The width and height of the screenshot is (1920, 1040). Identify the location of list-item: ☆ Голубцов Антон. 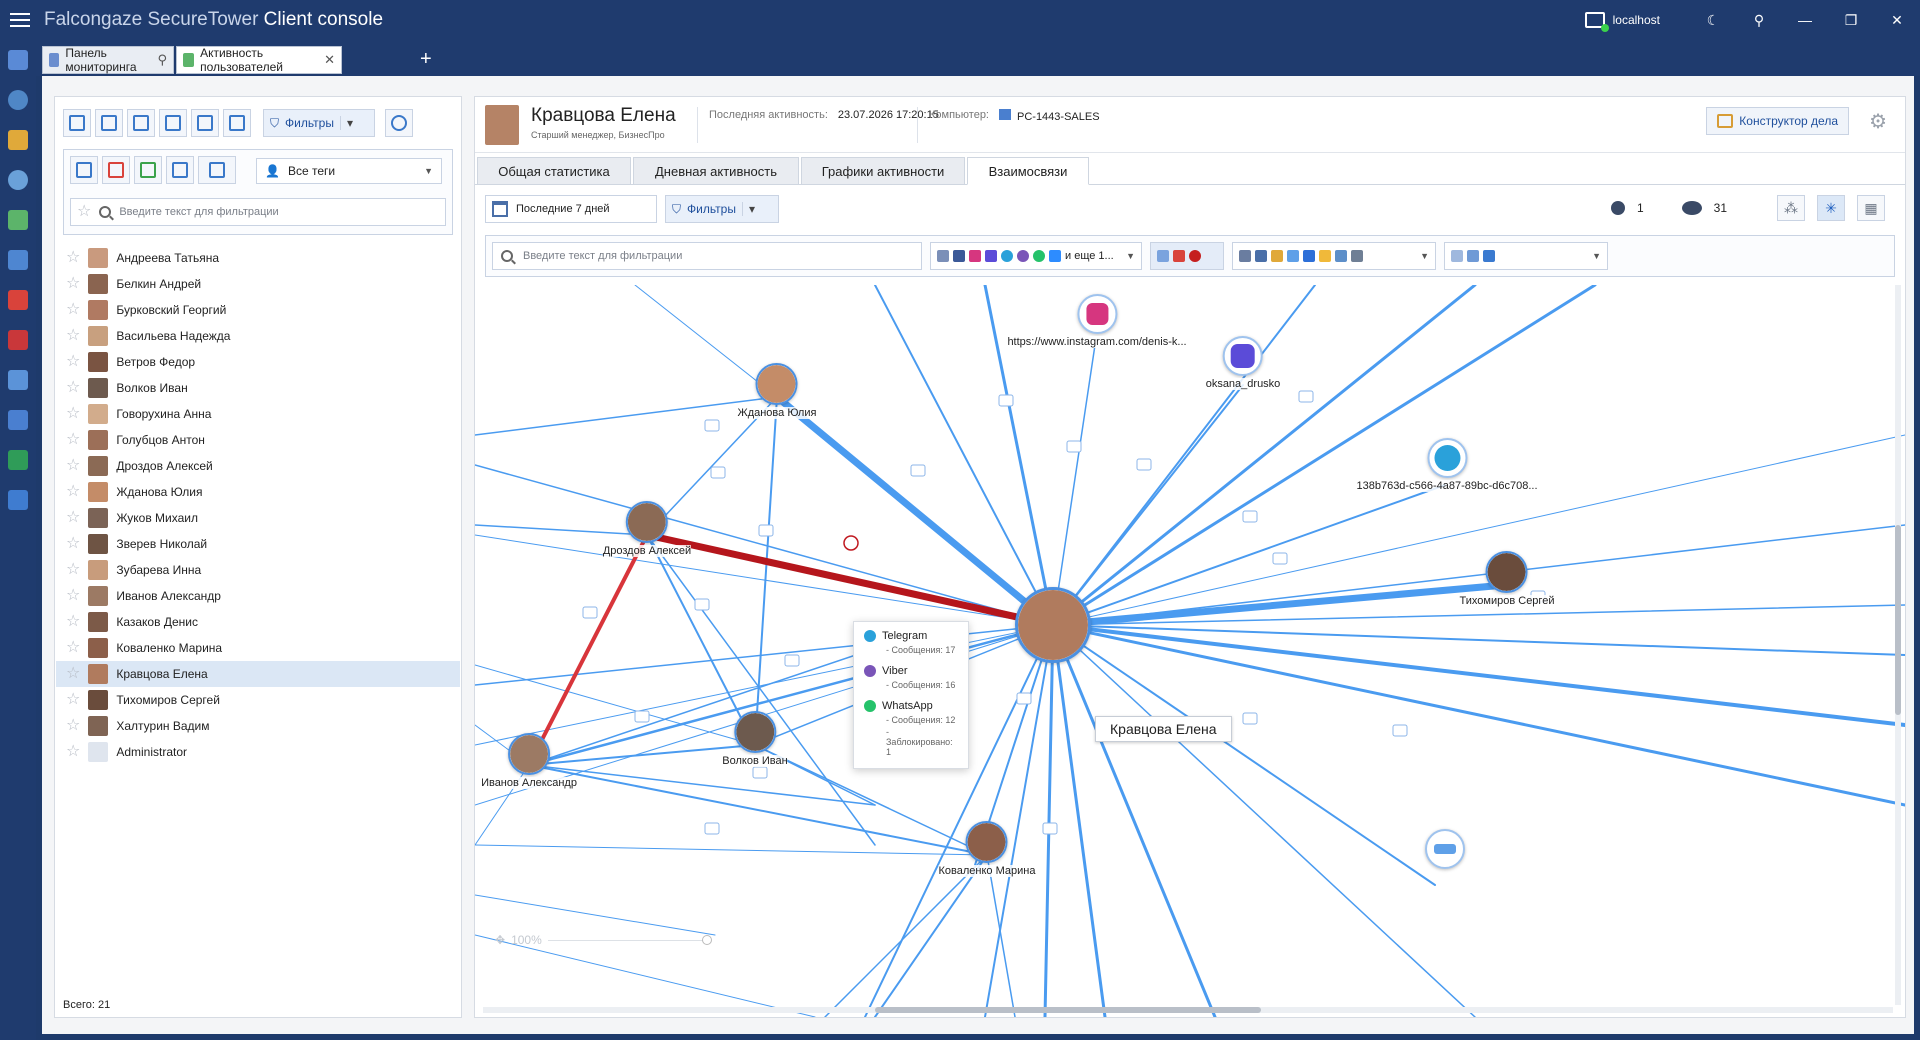
(258, 440).